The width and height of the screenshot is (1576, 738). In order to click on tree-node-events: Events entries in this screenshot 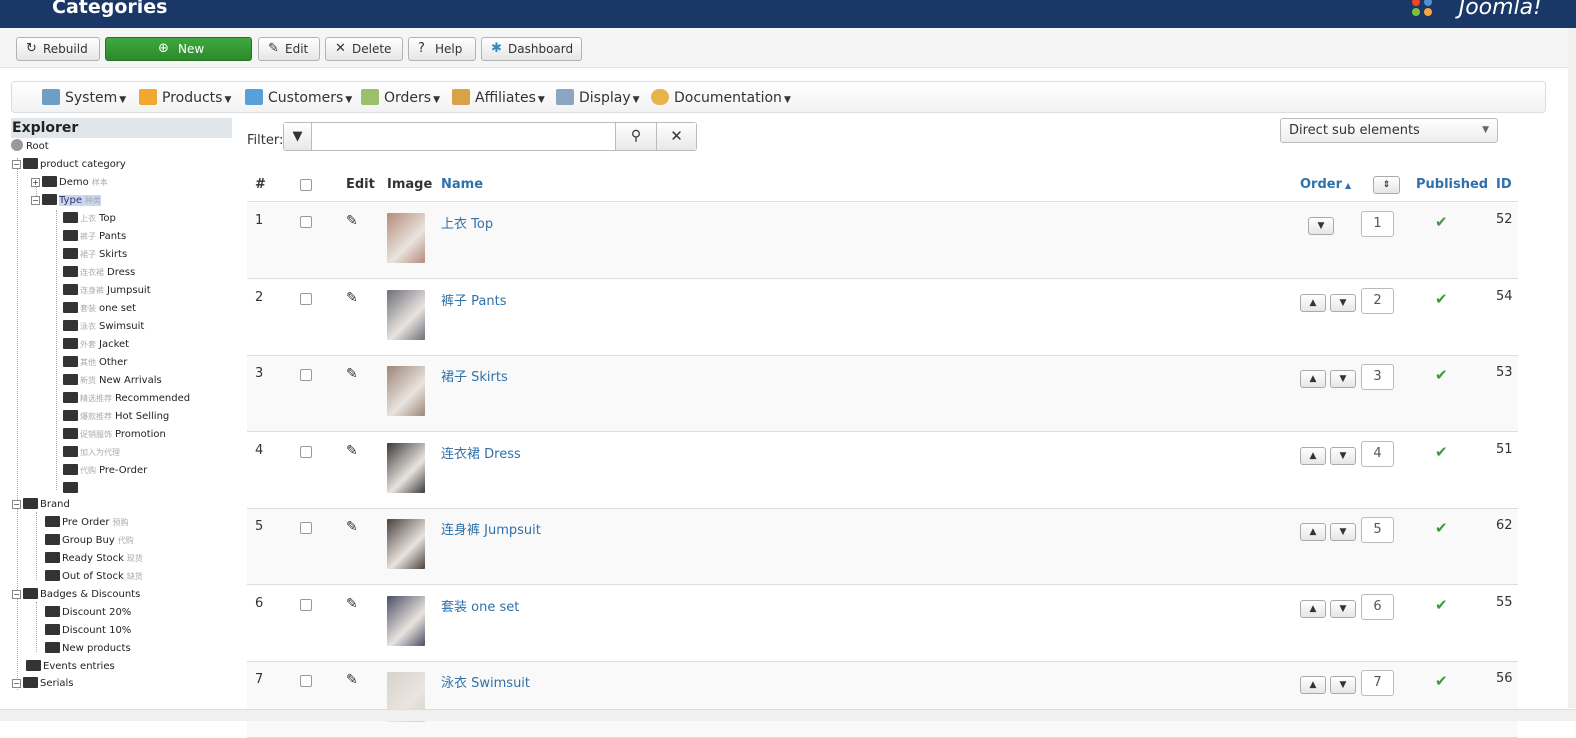, I will do `click(70, 667)`.